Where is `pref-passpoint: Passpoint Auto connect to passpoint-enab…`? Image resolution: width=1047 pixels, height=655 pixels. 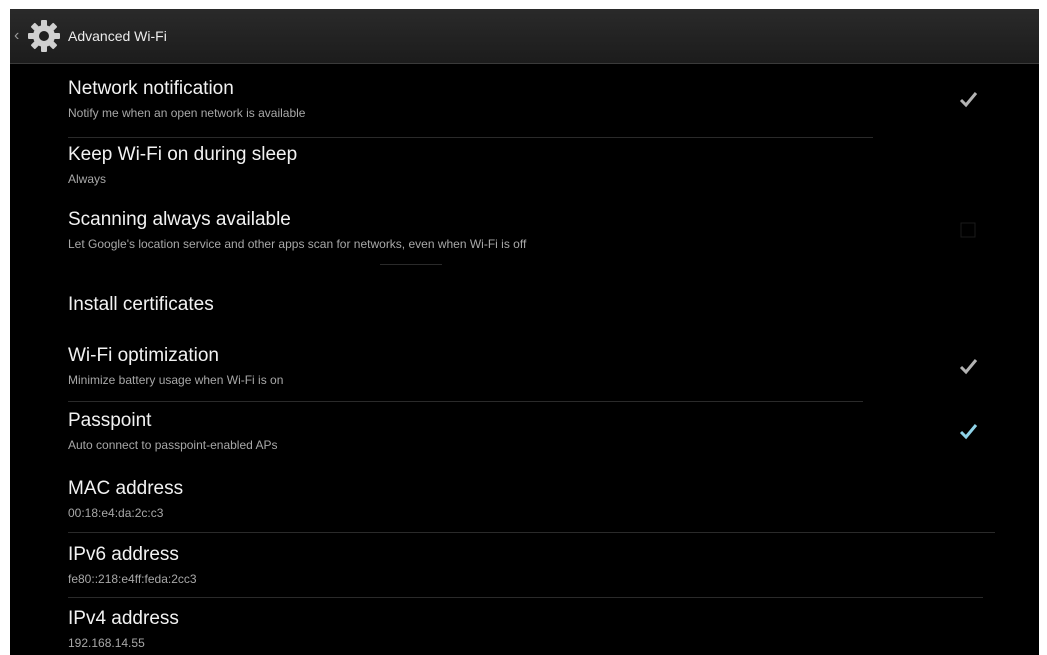
pref-passpoint: Passpoint Auto connect to passpoint-enab… is located at coordinates (553, 437).